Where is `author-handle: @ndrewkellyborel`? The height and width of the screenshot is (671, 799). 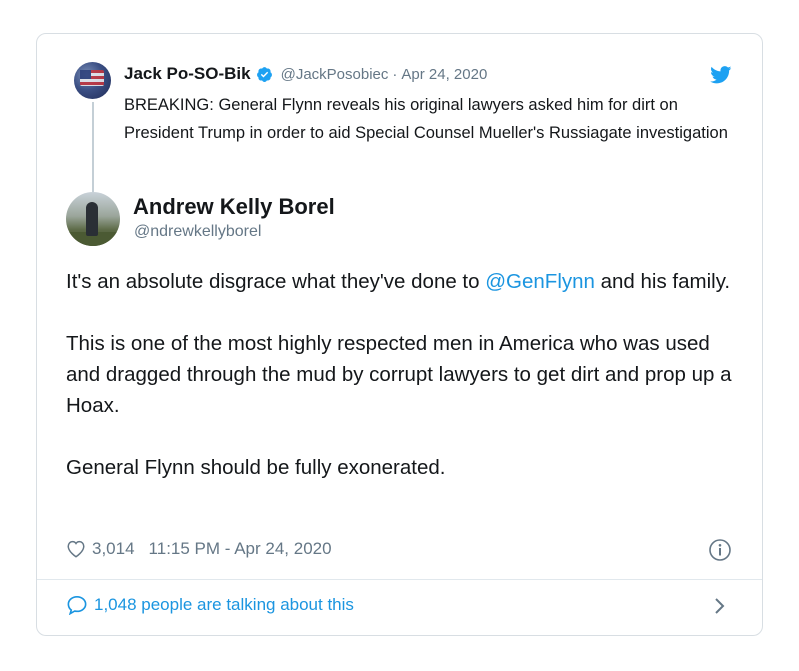 author-handle: @ndrewkellyborel is located at coordinates (197, 232).